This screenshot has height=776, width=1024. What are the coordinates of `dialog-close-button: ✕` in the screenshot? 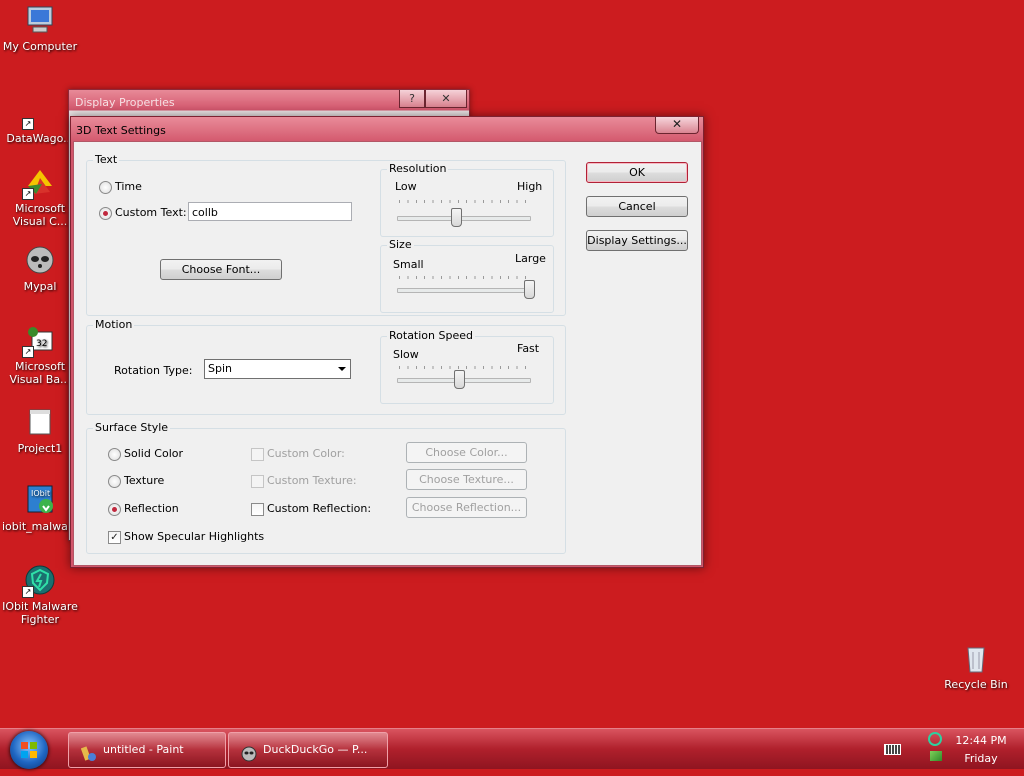 It's located at (677, 125).